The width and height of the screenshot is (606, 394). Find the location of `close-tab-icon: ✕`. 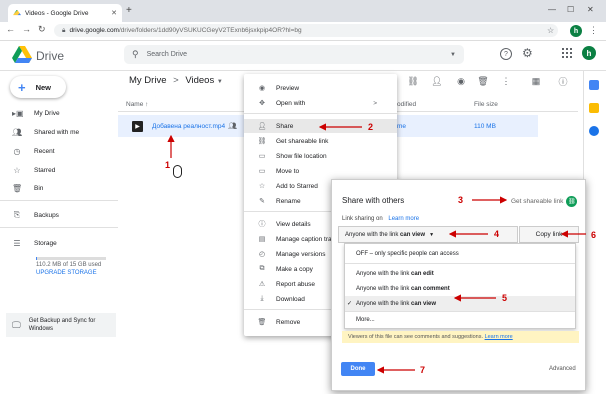

close-tab-icon: ✕ is located at coordinates (114, 13).